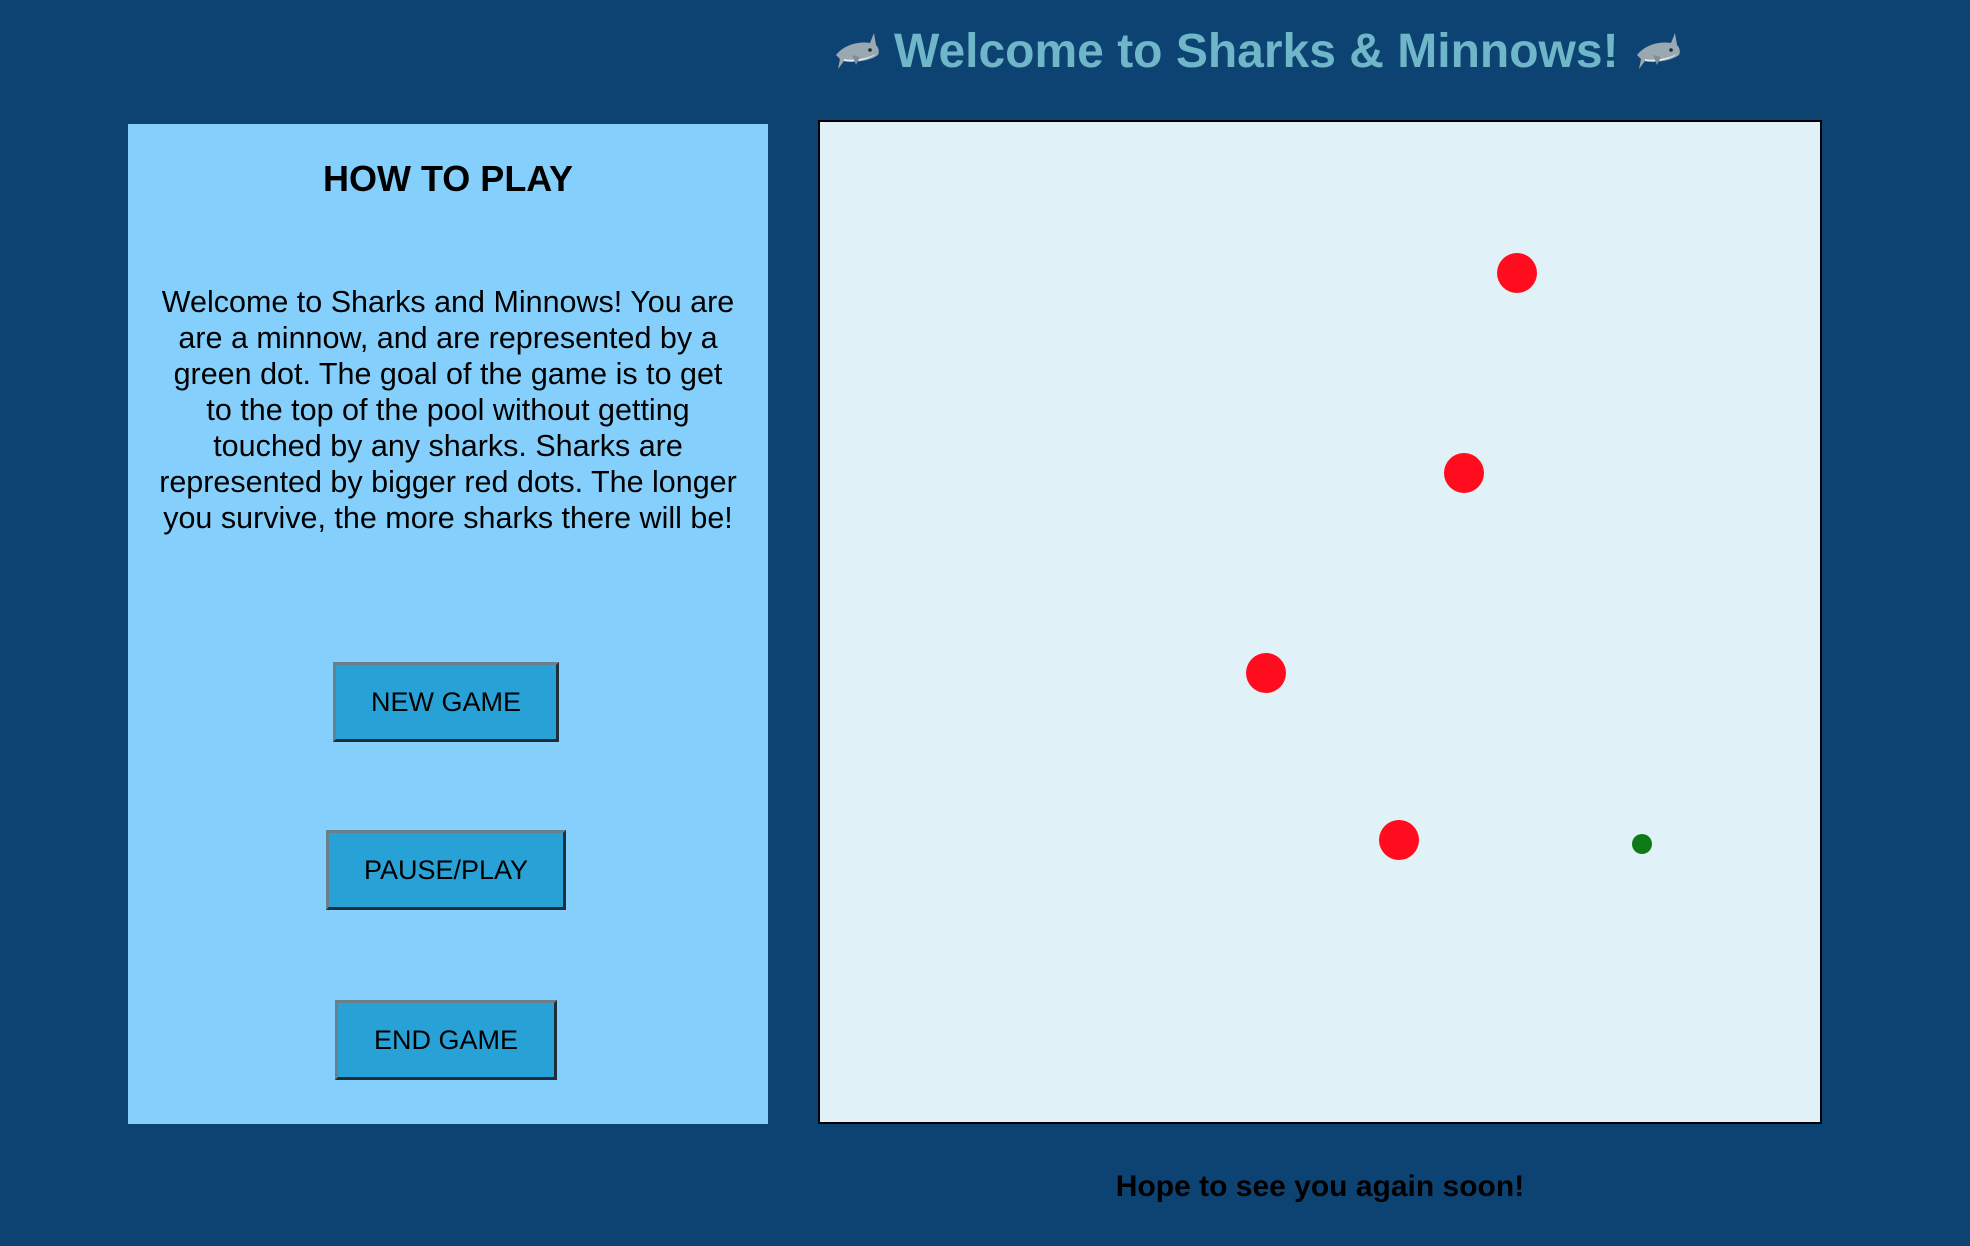  What do you see at coordinates (446, 870) in the screenshot?
I see `pause-play-button: PAUSE/PLAY` at bounding box center [446, 870].